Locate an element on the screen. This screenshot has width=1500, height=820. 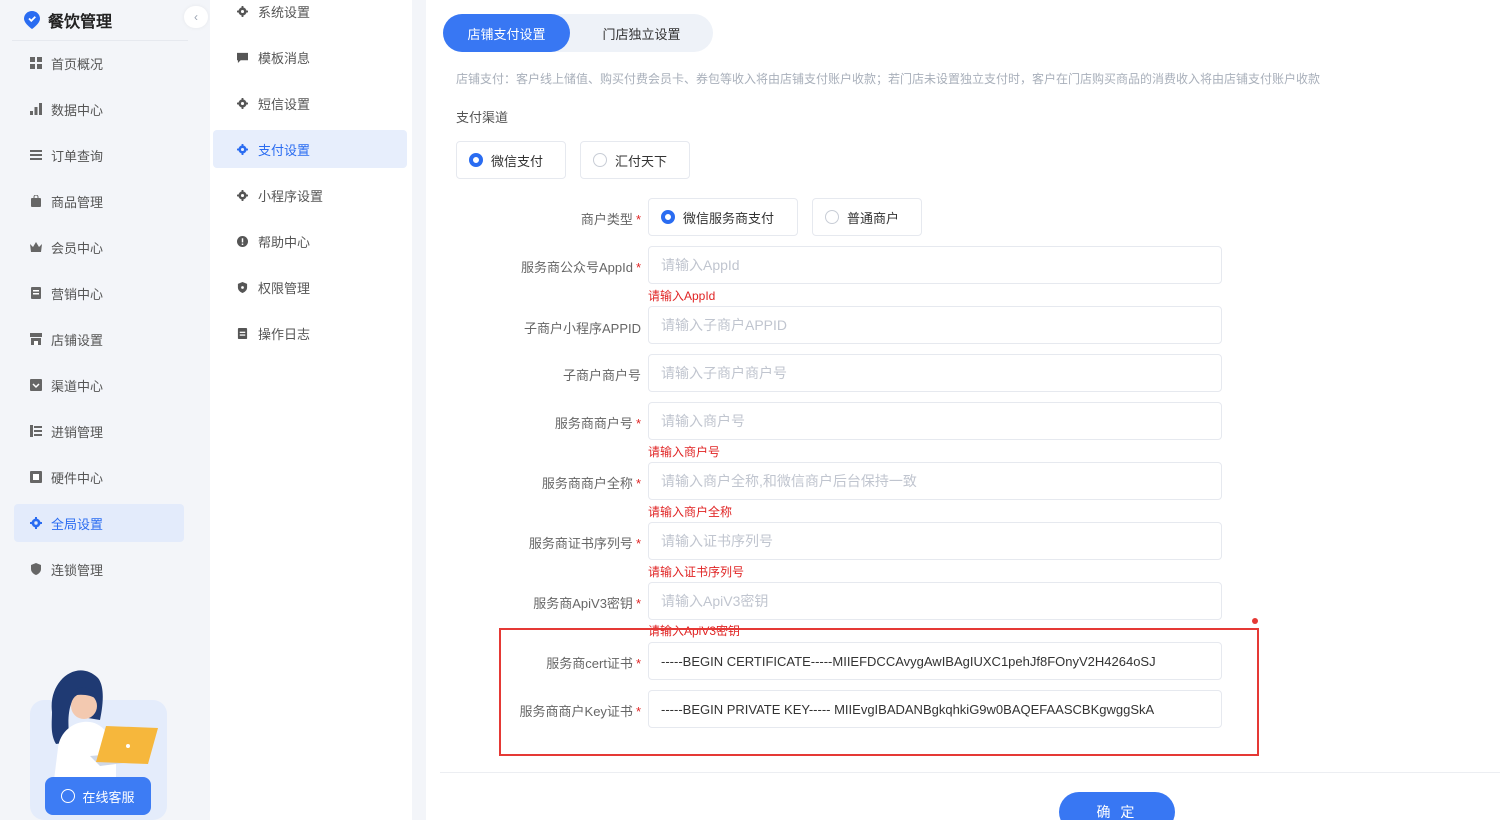
list-icon is located at coordinates (36, 155).